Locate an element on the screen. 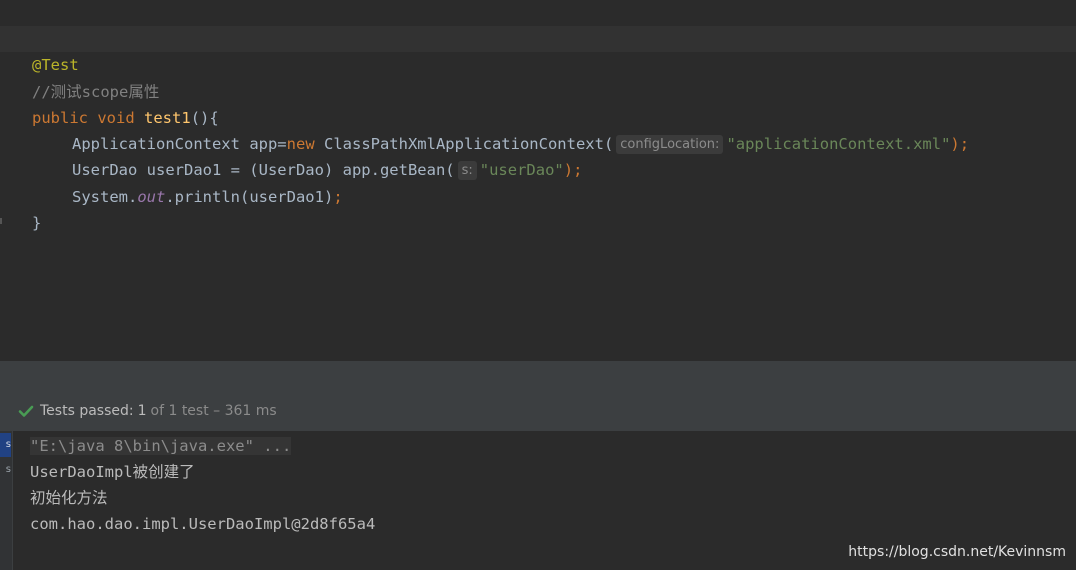 This screenshot has height=570, width=1076. check-icon is located at coordinates (26, 411).